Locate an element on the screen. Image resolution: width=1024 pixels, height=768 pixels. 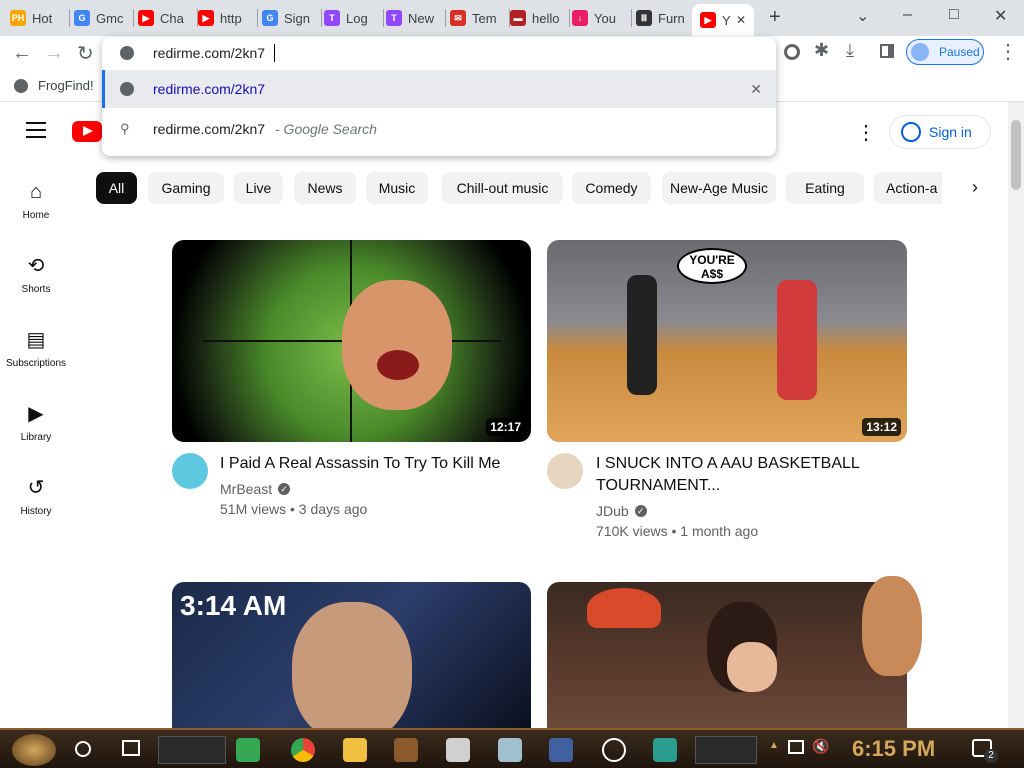
filter-chip: All is located at coordinates (116, 188).